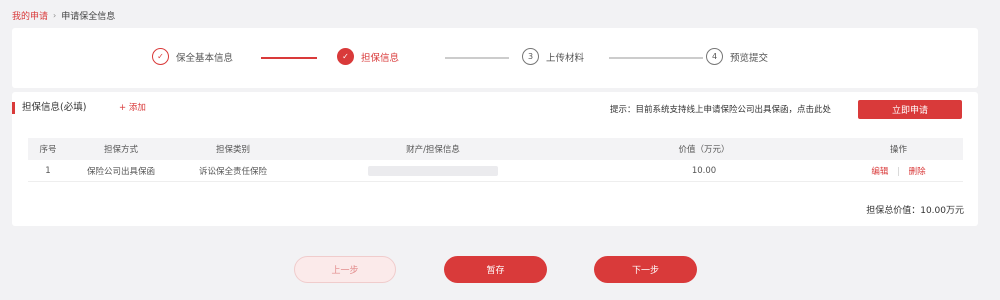  Describe the element at coordinates (495, 149) in the screenshot. I see `table-header: 序号 担保方式 担保类别 财产/担保信息 价值（万元） 操作` at that location.